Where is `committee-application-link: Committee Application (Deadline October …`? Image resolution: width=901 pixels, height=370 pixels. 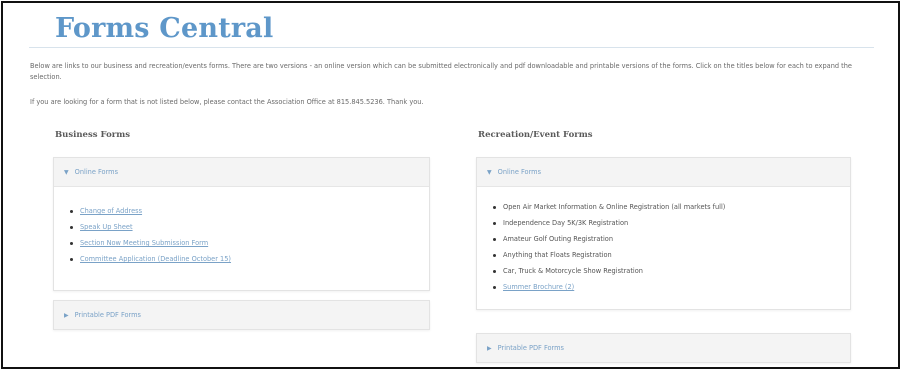 committee-application-link: Committee Application (Deadline October … is located at coordinates (155, 259).